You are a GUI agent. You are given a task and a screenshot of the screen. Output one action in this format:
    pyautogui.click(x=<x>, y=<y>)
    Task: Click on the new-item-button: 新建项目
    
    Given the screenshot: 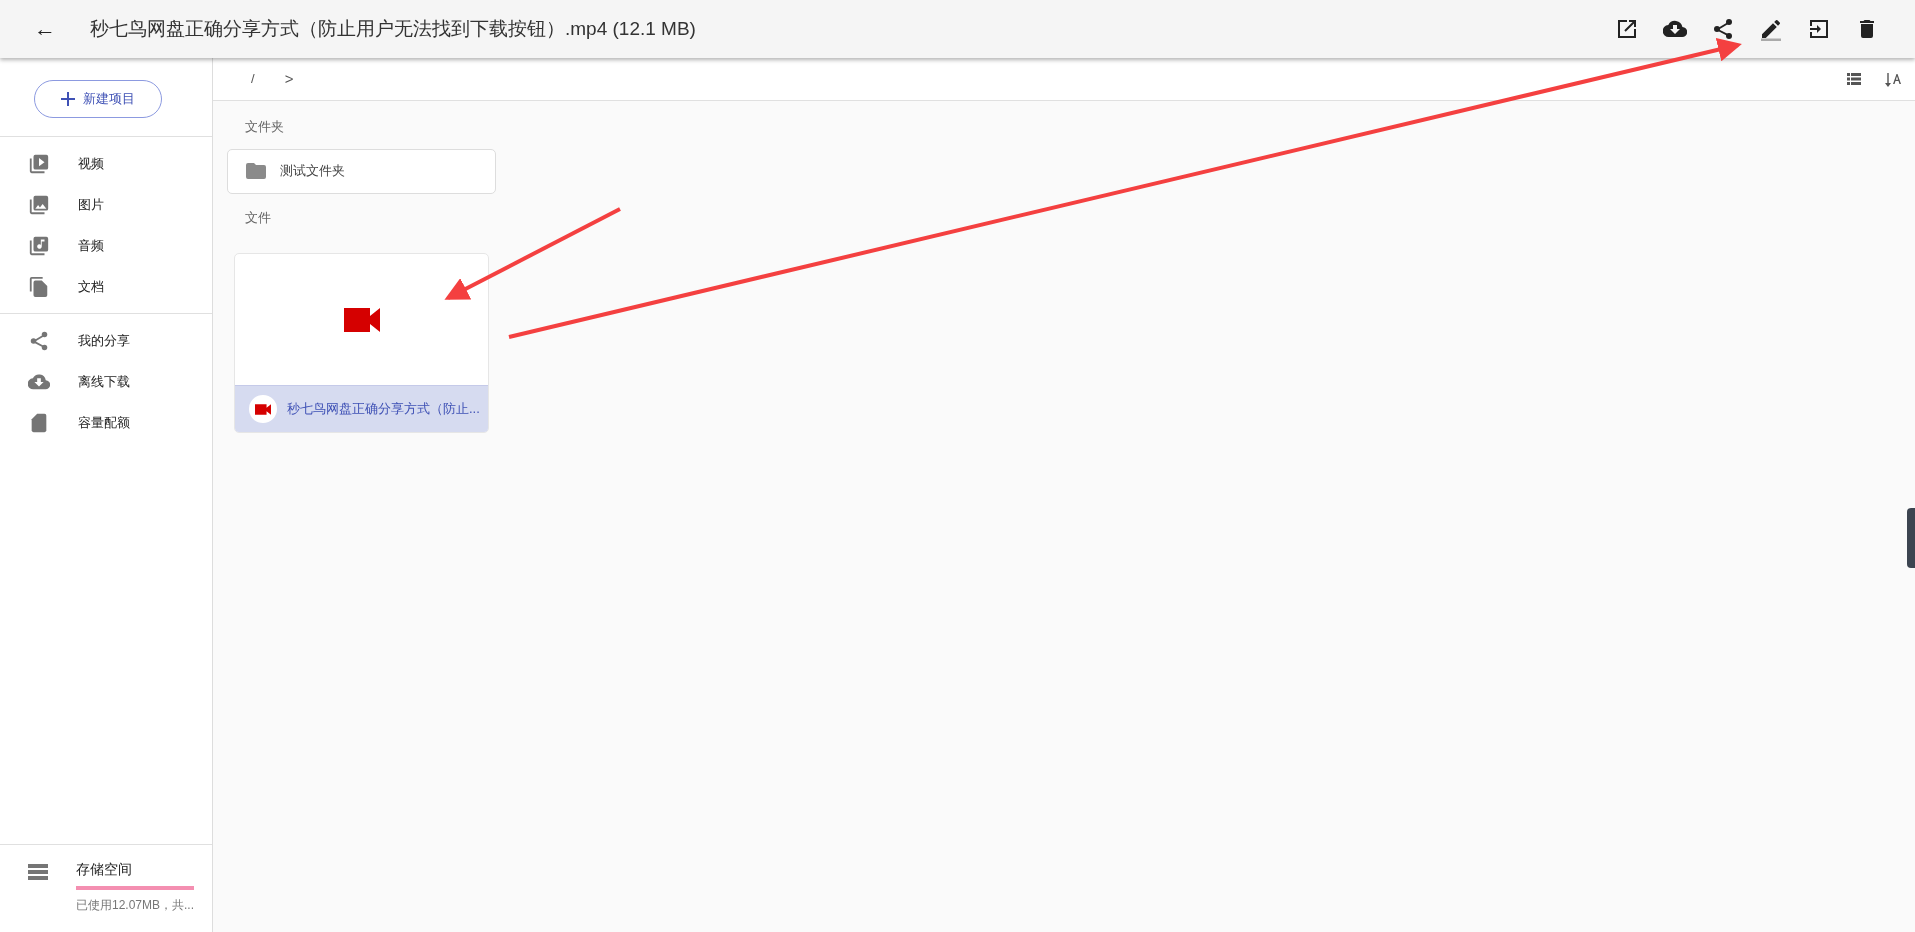 What is the action you would take?
    pyautogui.click(x=98, y=99)
    